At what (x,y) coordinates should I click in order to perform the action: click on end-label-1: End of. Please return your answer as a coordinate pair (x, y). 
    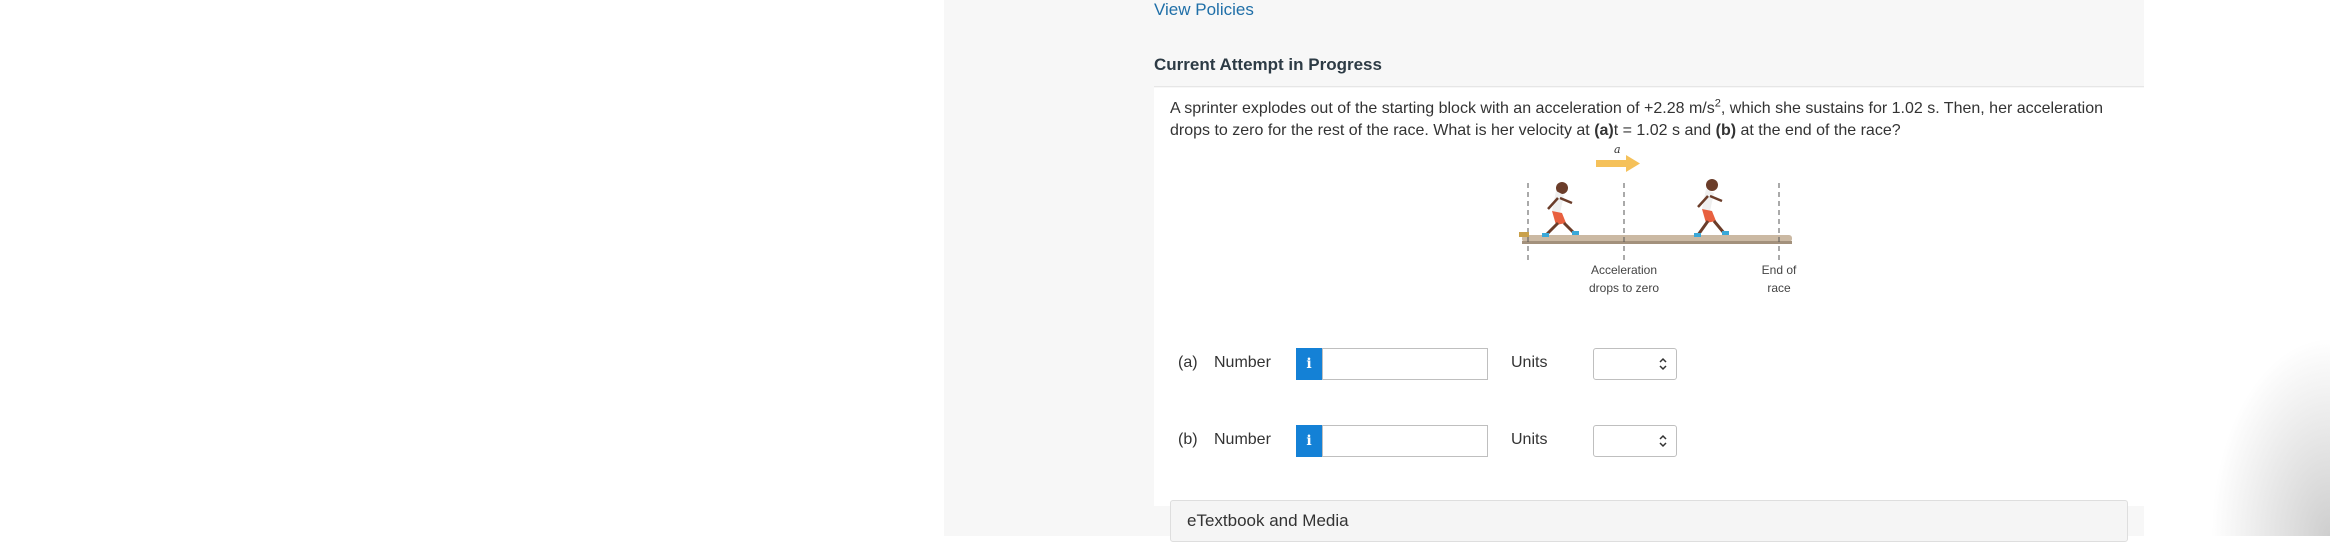
    Looking at the image, I should click on (1779, 270).